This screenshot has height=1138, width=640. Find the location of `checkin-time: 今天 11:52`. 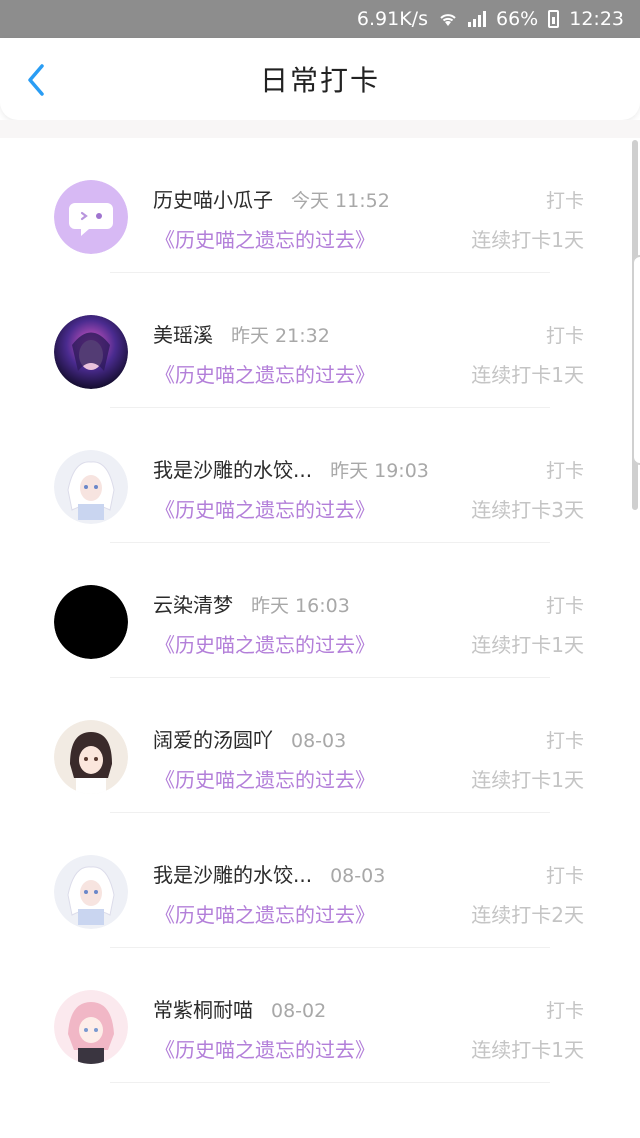

checkin-time: 今天 11:52 is located at coordinates (340, 201).